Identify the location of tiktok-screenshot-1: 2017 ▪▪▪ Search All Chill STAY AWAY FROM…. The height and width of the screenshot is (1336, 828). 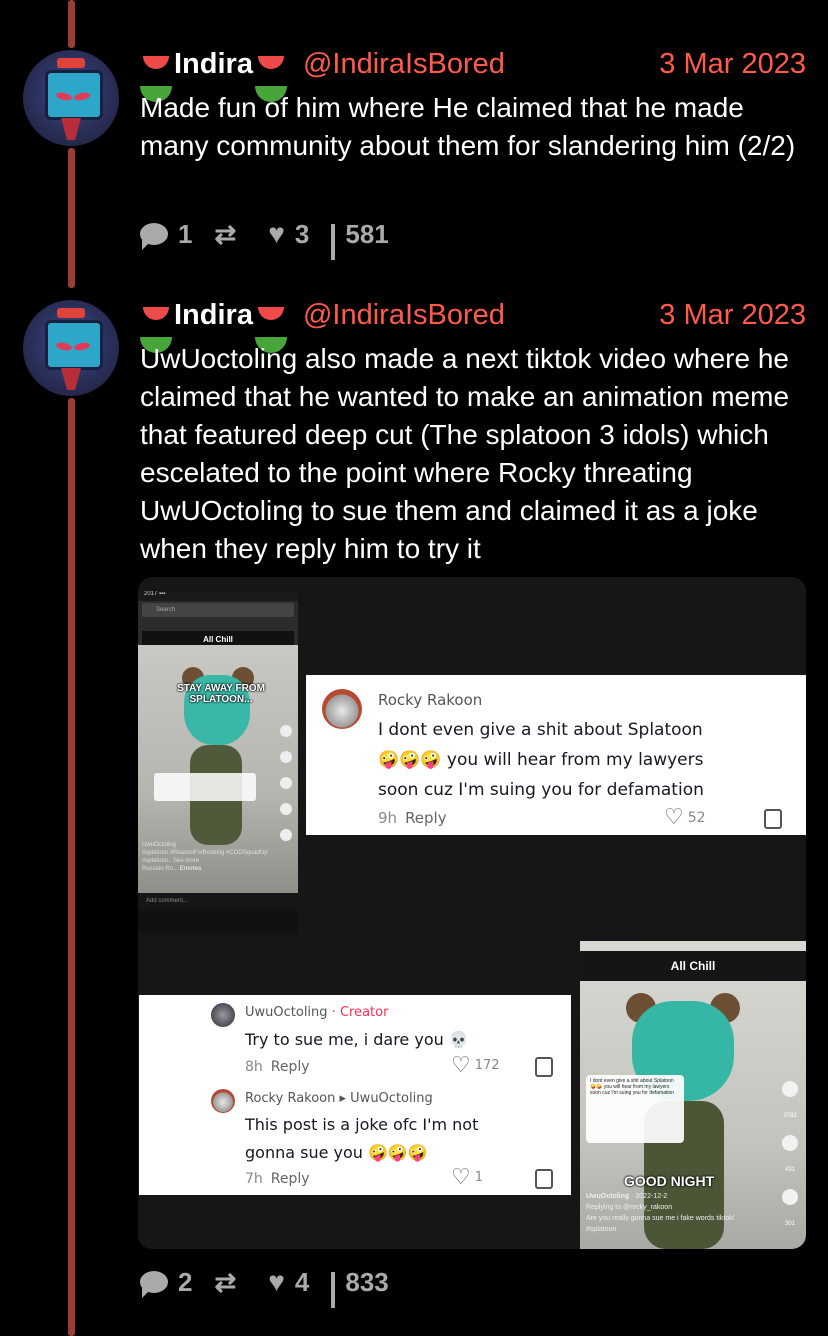
(218, 762).